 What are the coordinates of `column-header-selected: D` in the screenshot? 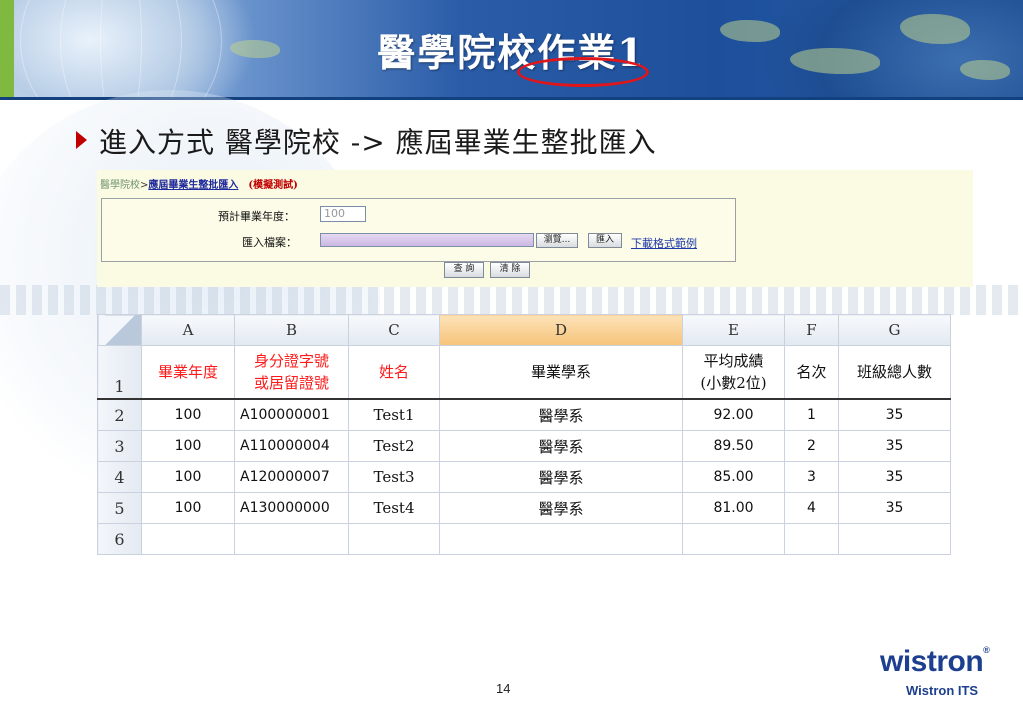 It's located at (561, 330).